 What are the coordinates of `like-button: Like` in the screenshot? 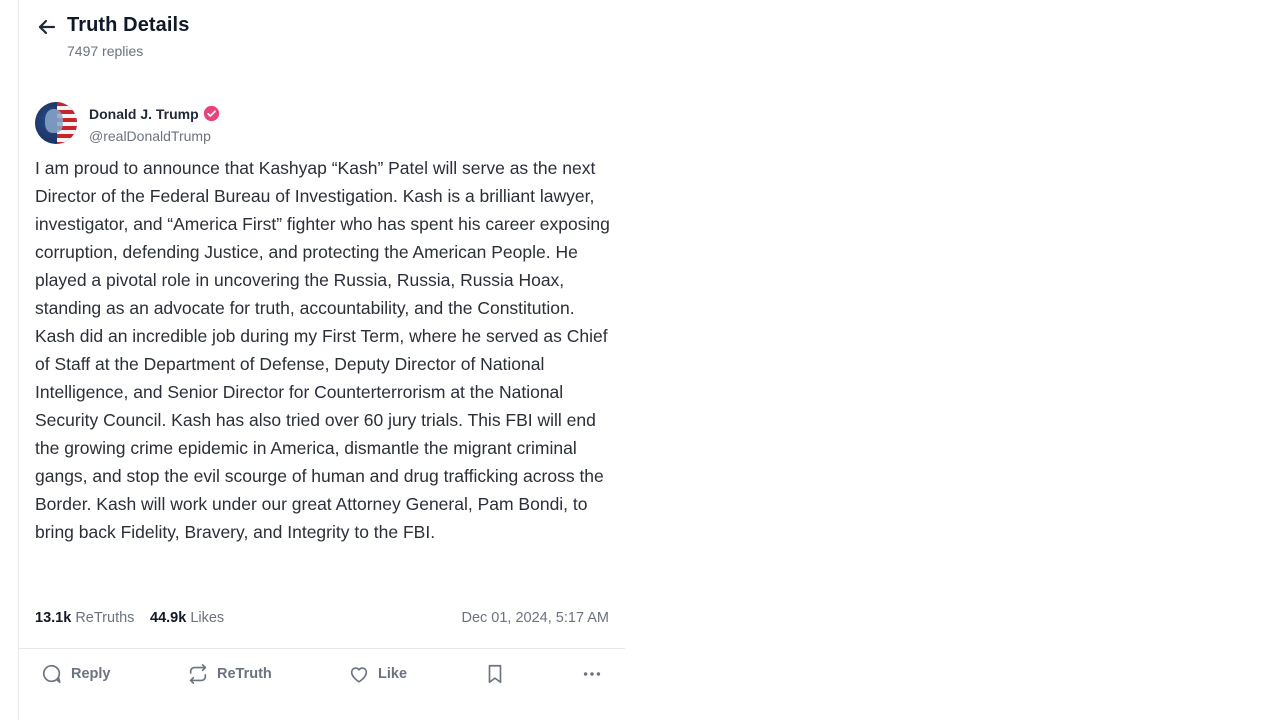 It's located at (377, 674).